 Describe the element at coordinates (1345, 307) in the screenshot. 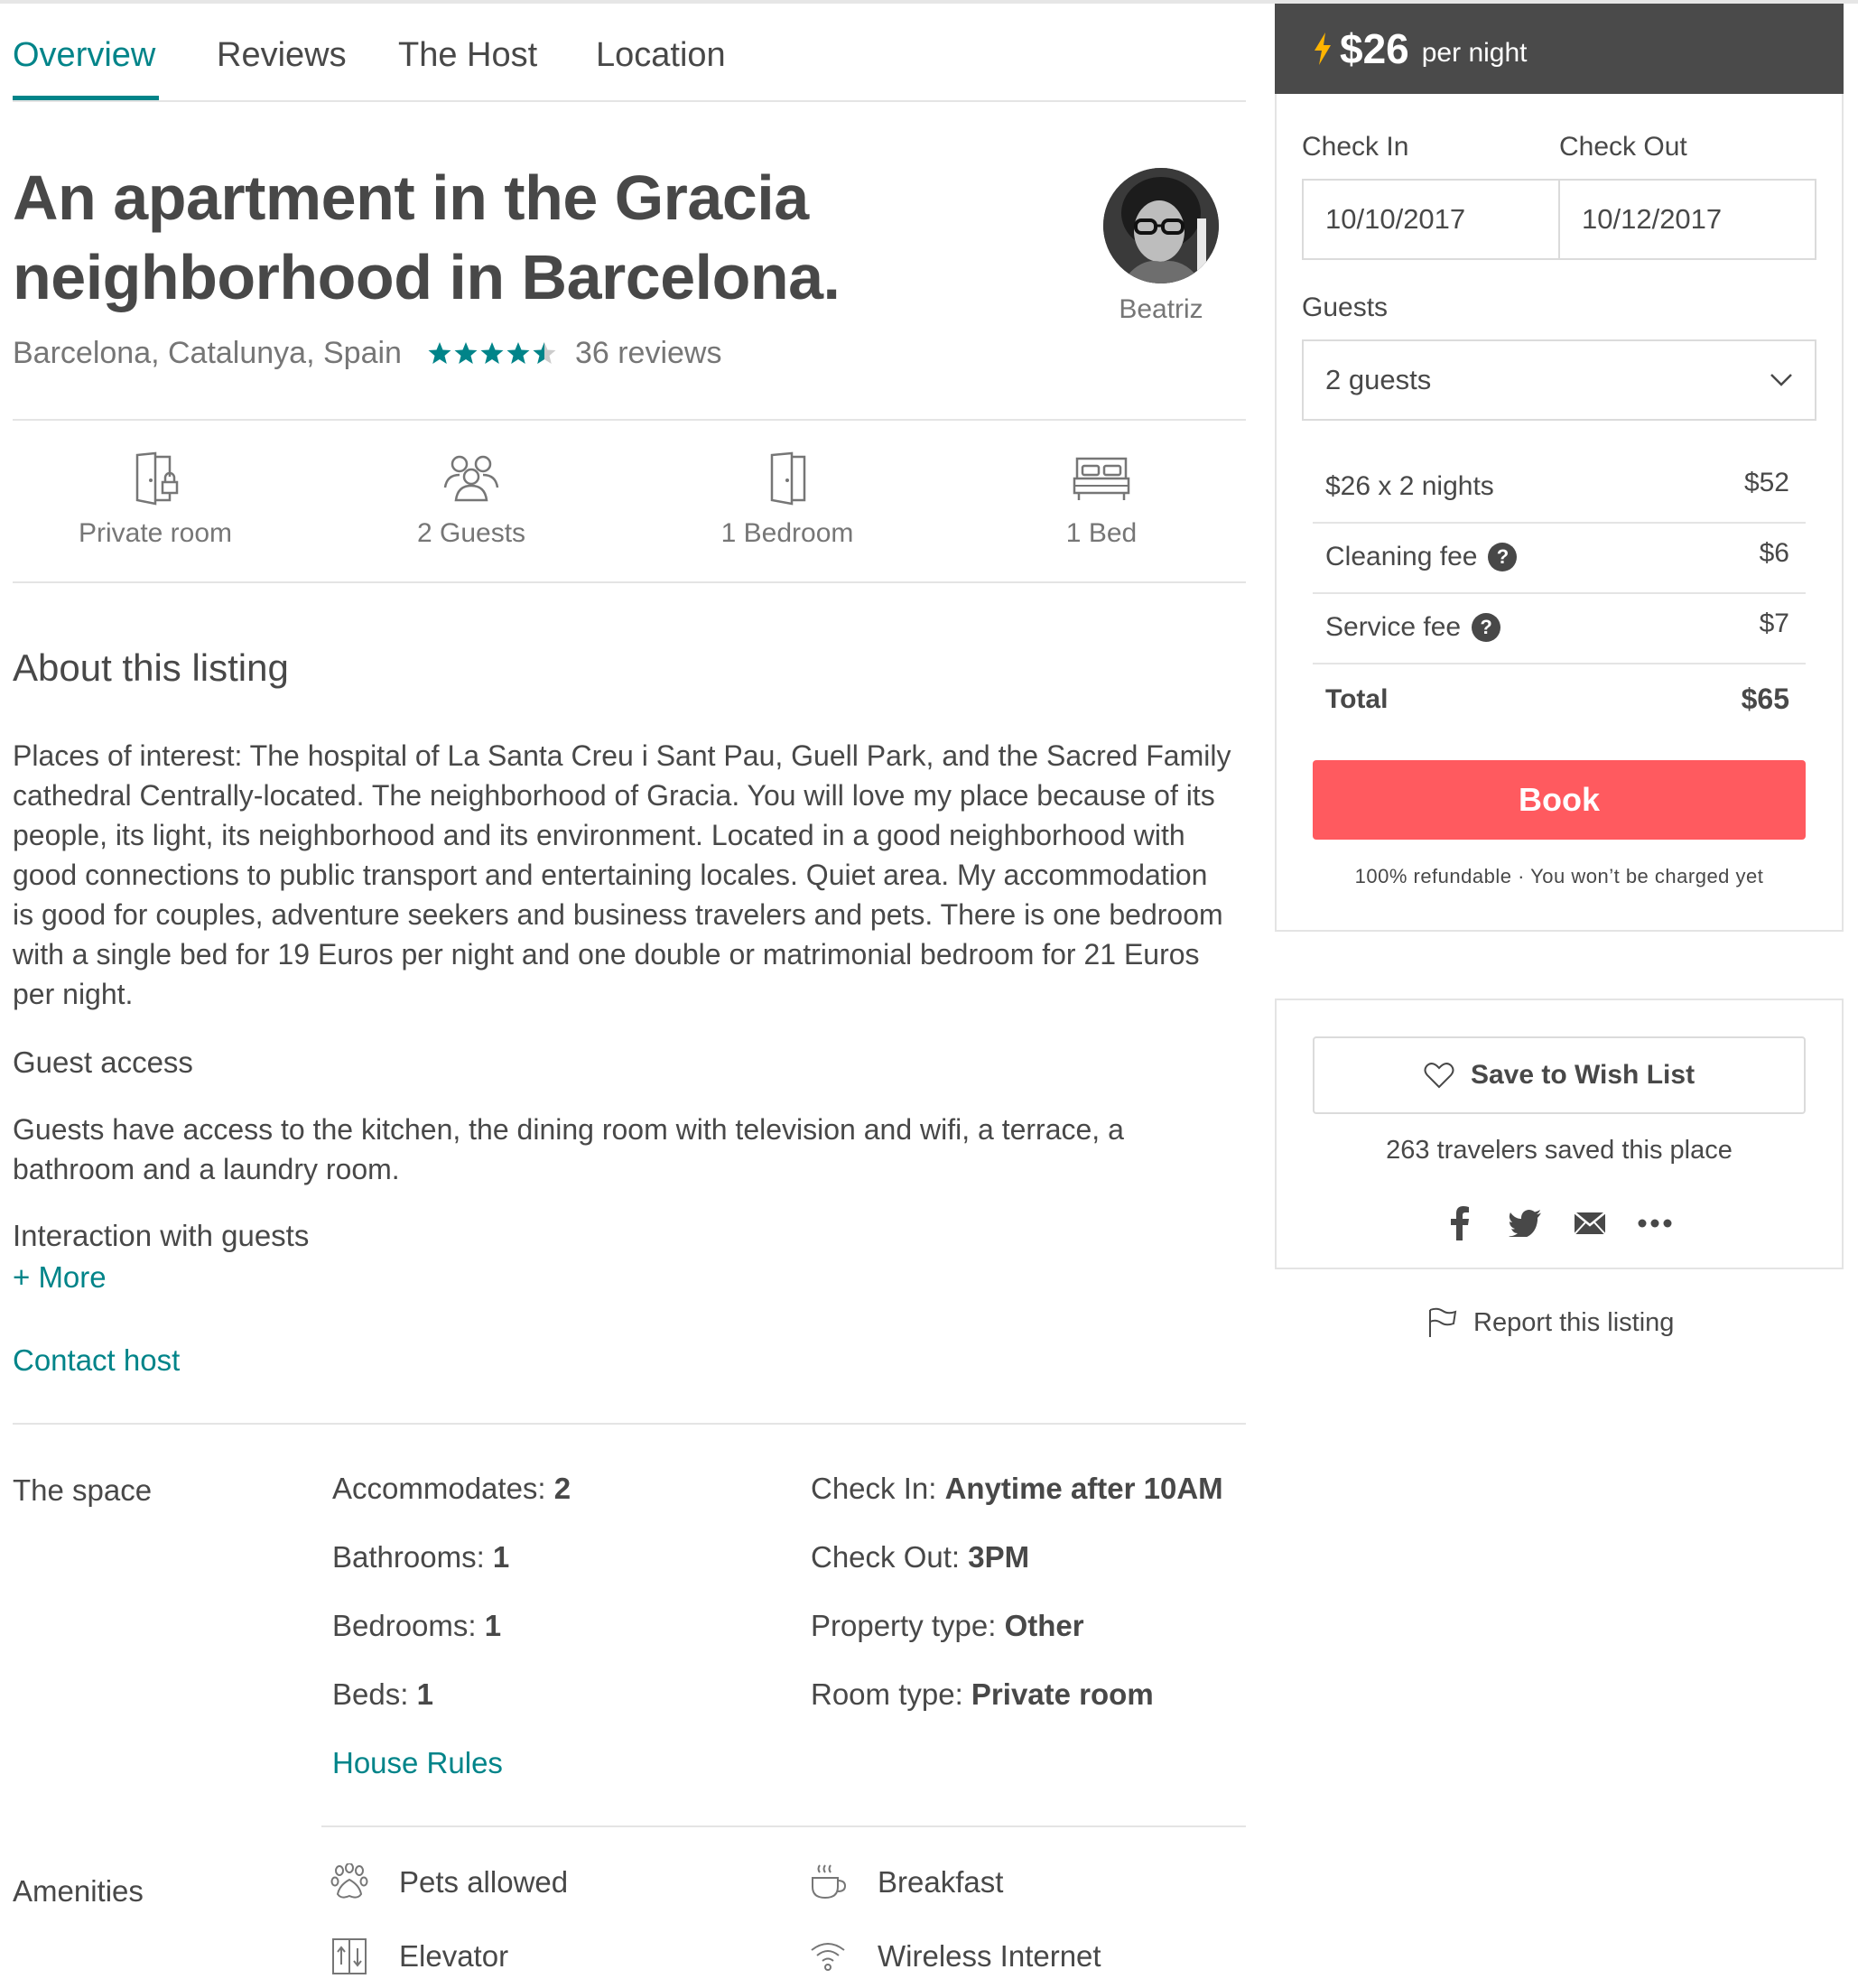

I see `guests-label: Guests` at that location.